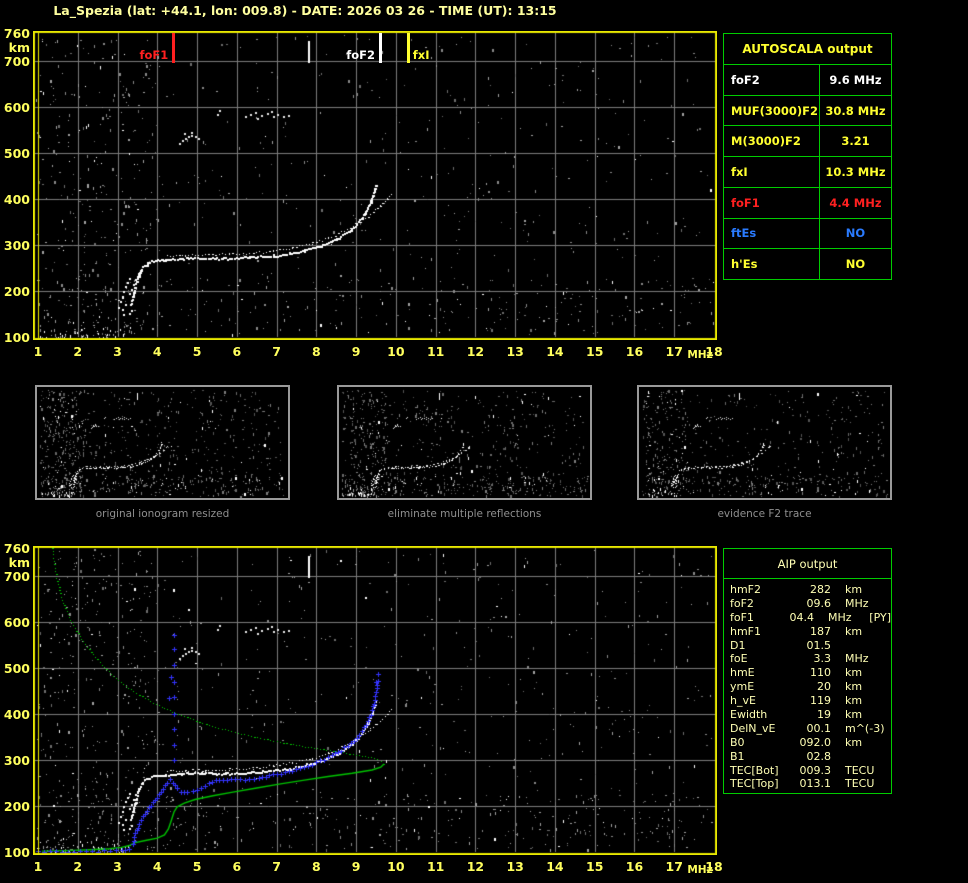 This screenshot has width=968, height=883. What do you see at coordinates (162, 442) in the screenshot?
I see `thumbnail-original-ionogram` at bounding box center [162, 442].